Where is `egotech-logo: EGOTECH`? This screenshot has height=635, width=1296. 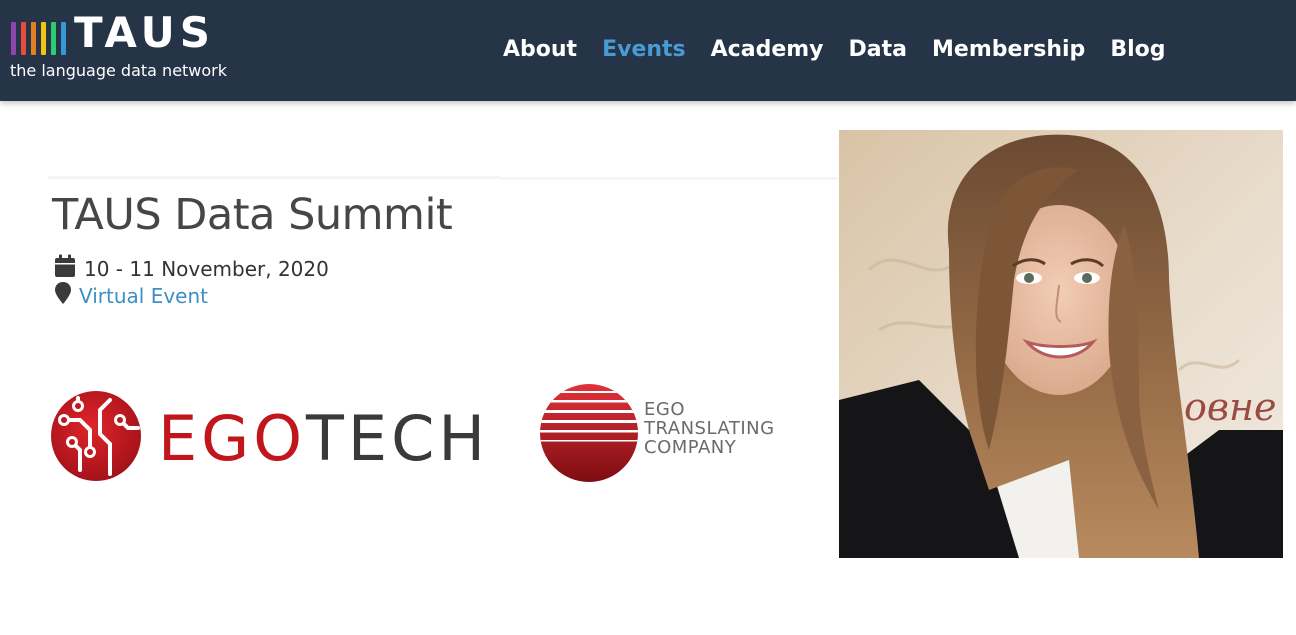 egotech-logo: EGOTECH is located at coordinates (267, 436).